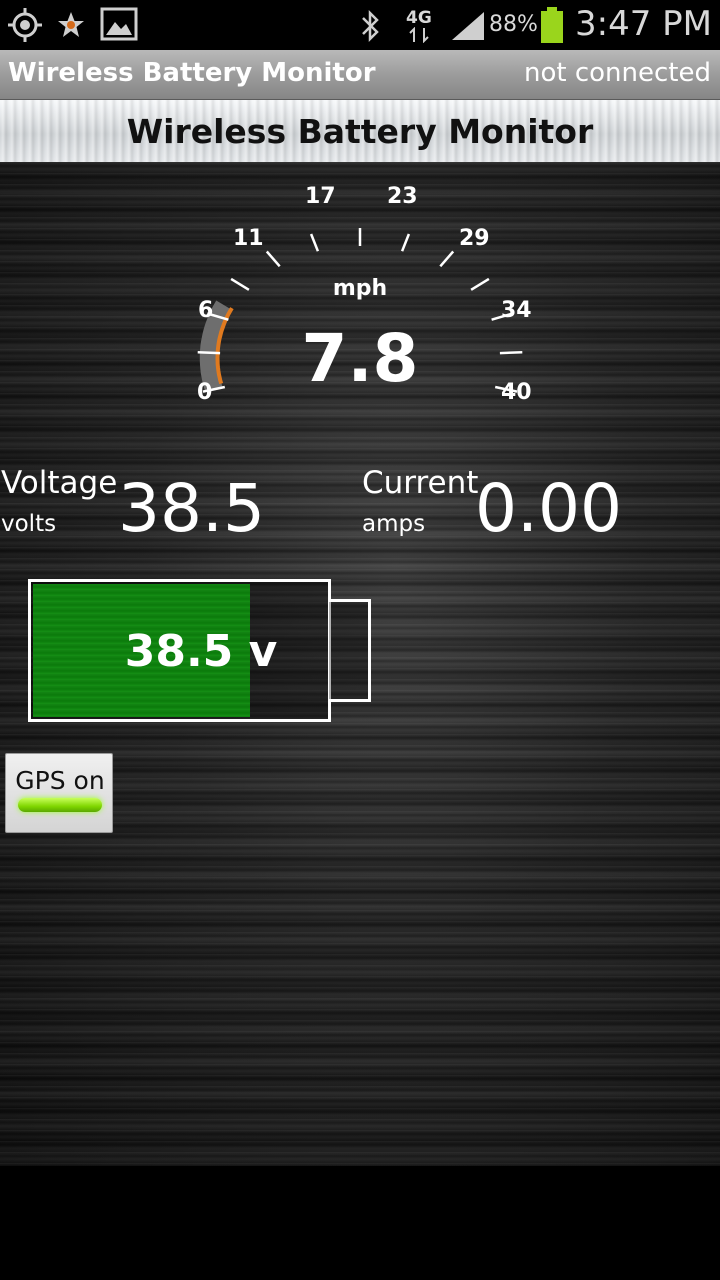  What do you see at coordinates (513, 24) in the screenshot?
I see `battery-percent: 88%` at bounding box center [513, 24].